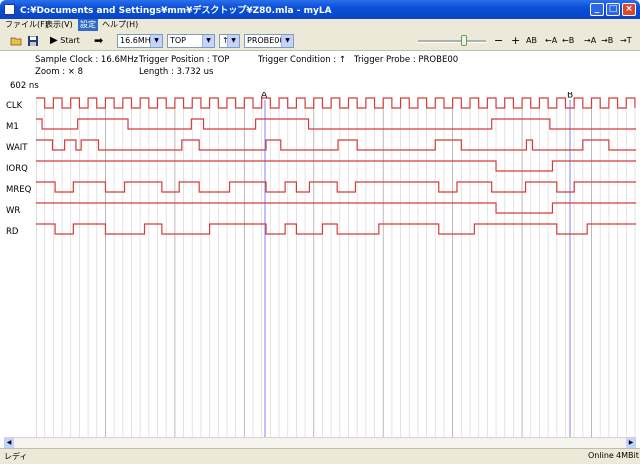  I want to click on trace-rd, so click(336, 229).